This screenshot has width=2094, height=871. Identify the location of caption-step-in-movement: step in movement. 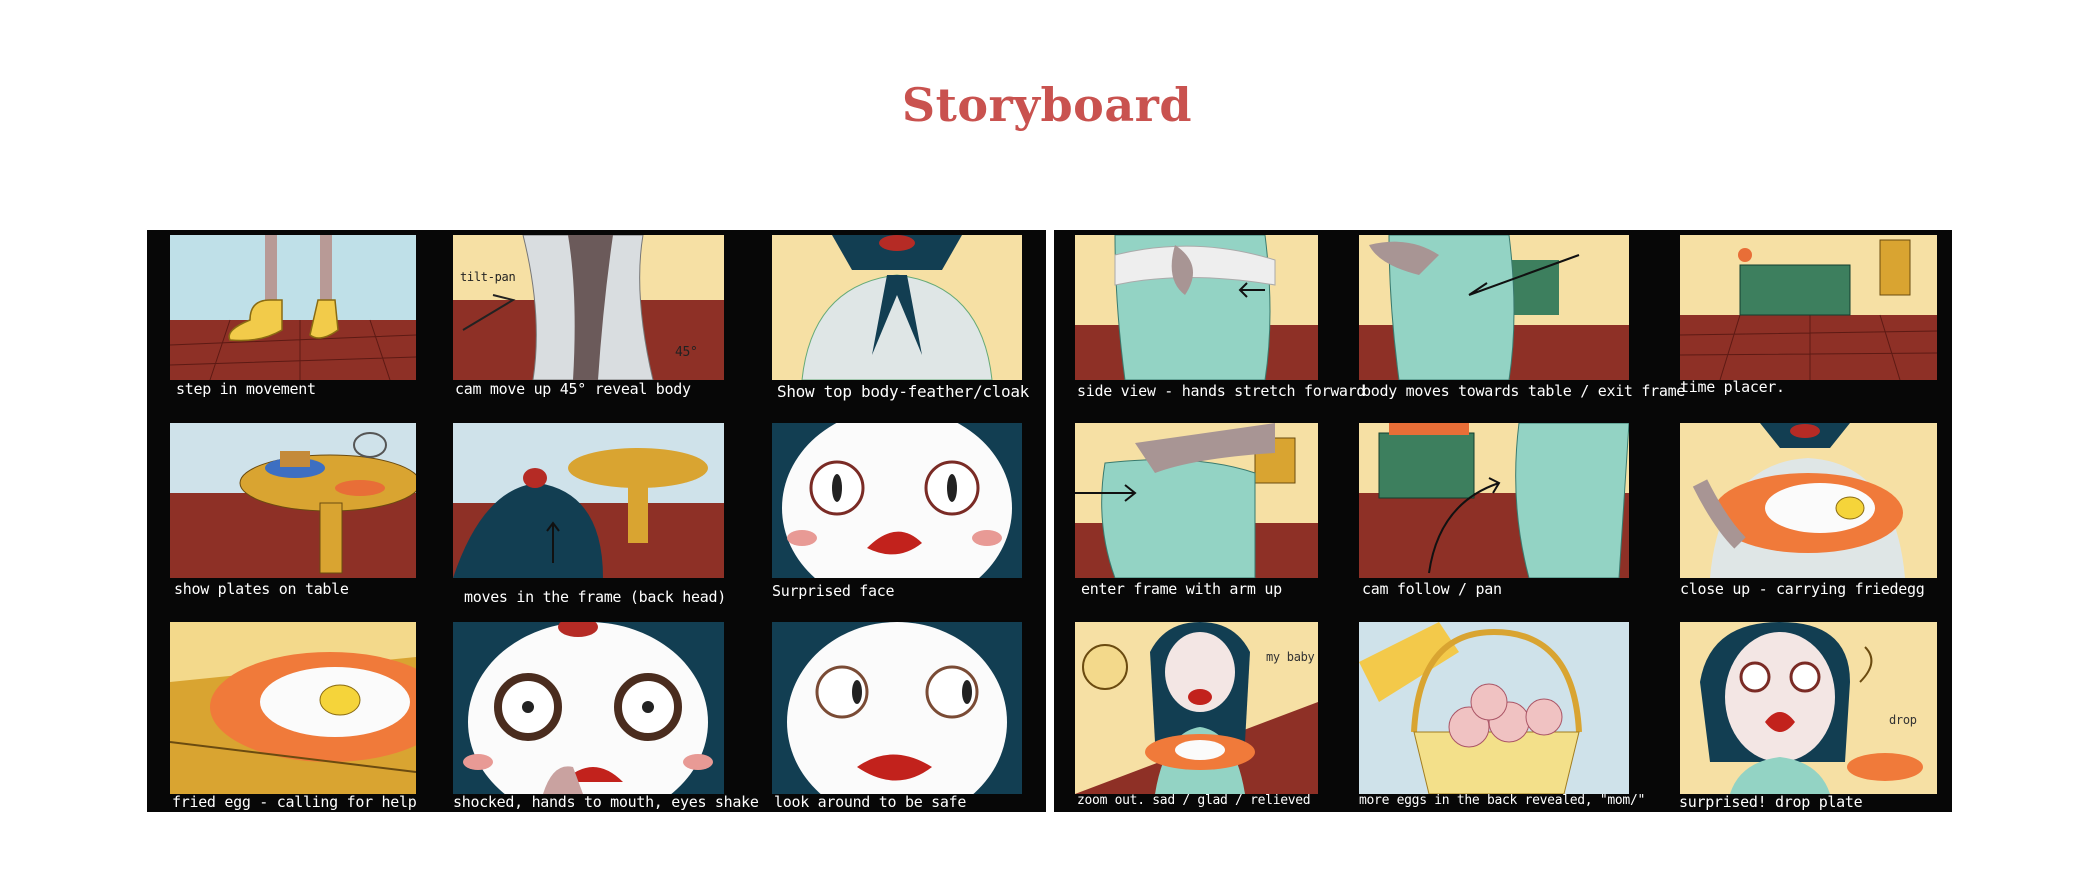
(246, 389).